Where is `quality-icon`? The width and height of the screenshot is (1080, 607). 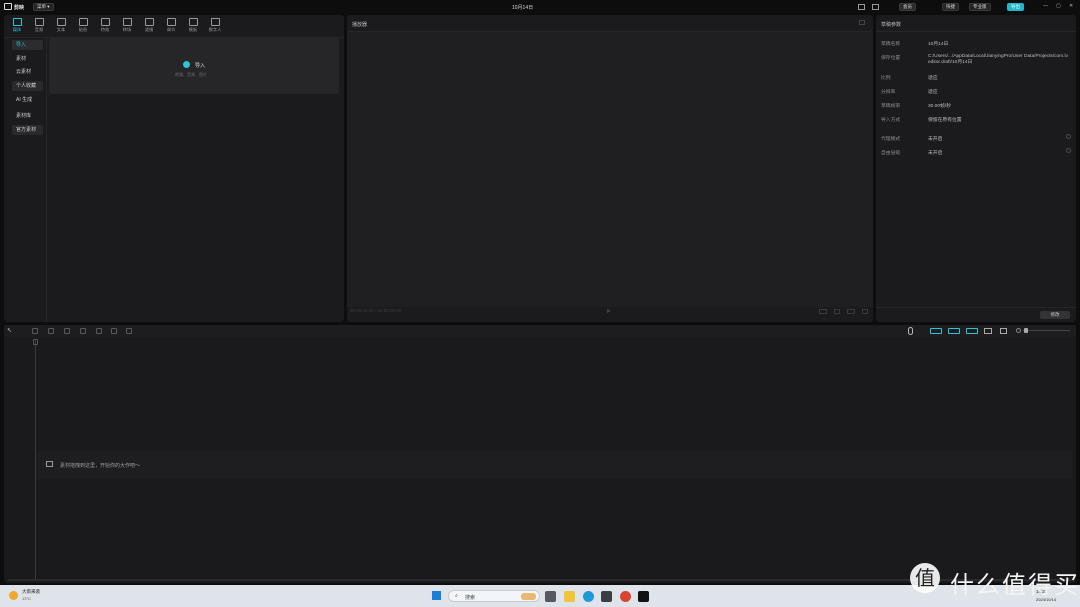
quality-icon is located at coordinates (823, 311).